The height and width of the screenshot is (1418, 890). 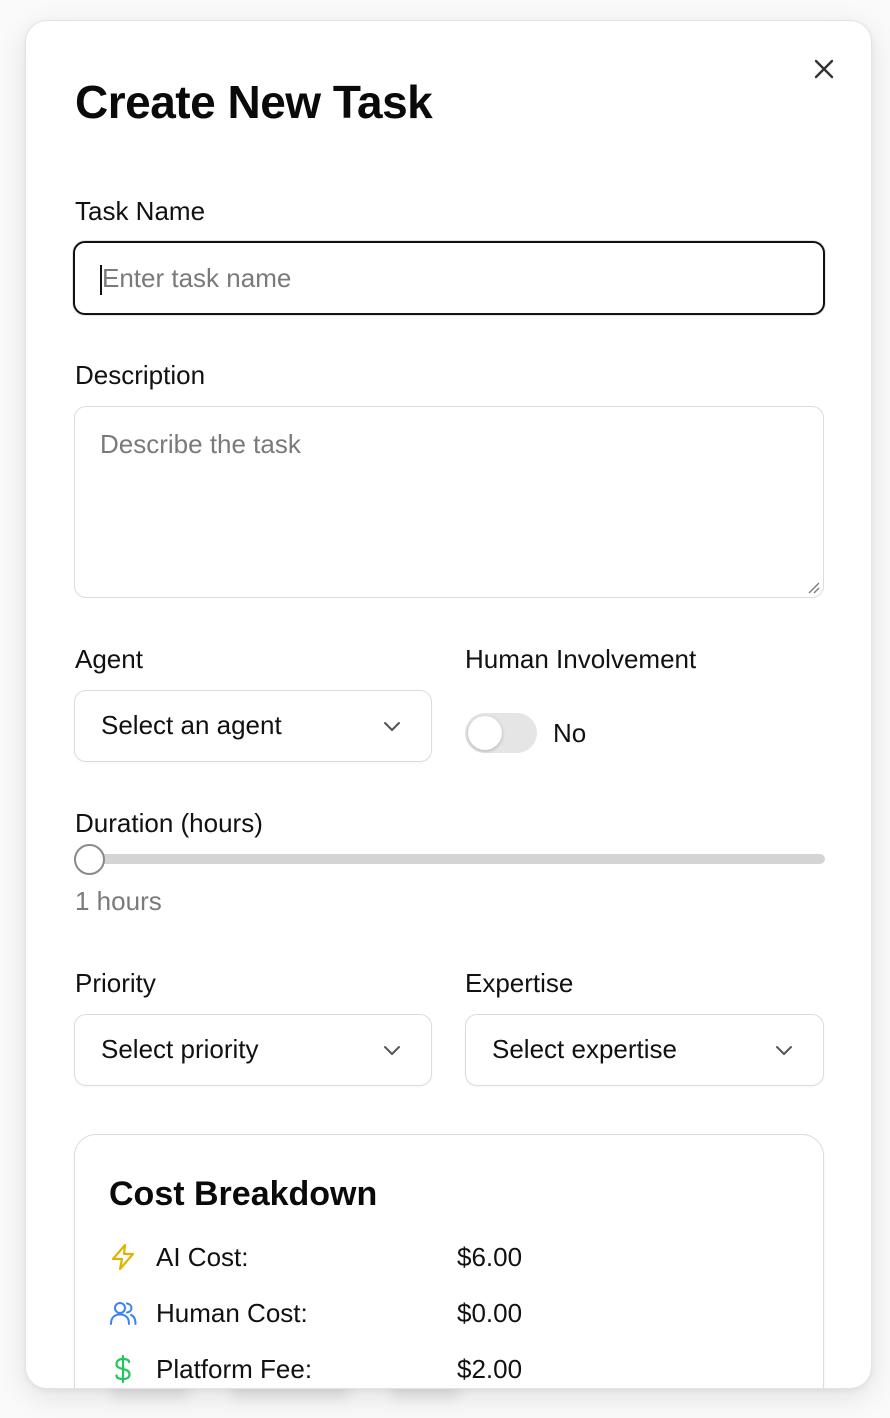 I want to click on cost-row-ai: AI Cost: $6.00, so click(x=458, y=1258).